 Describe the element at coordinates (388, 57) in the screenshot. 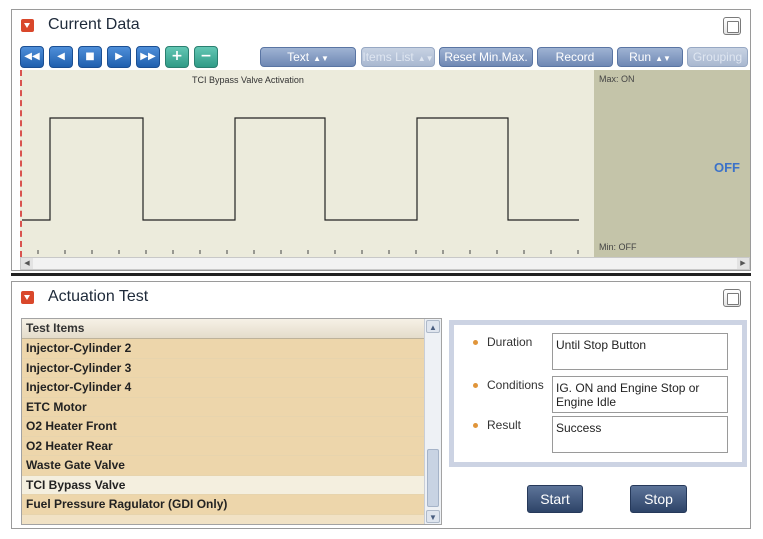

I see `items-list-label: Items List` at that location.